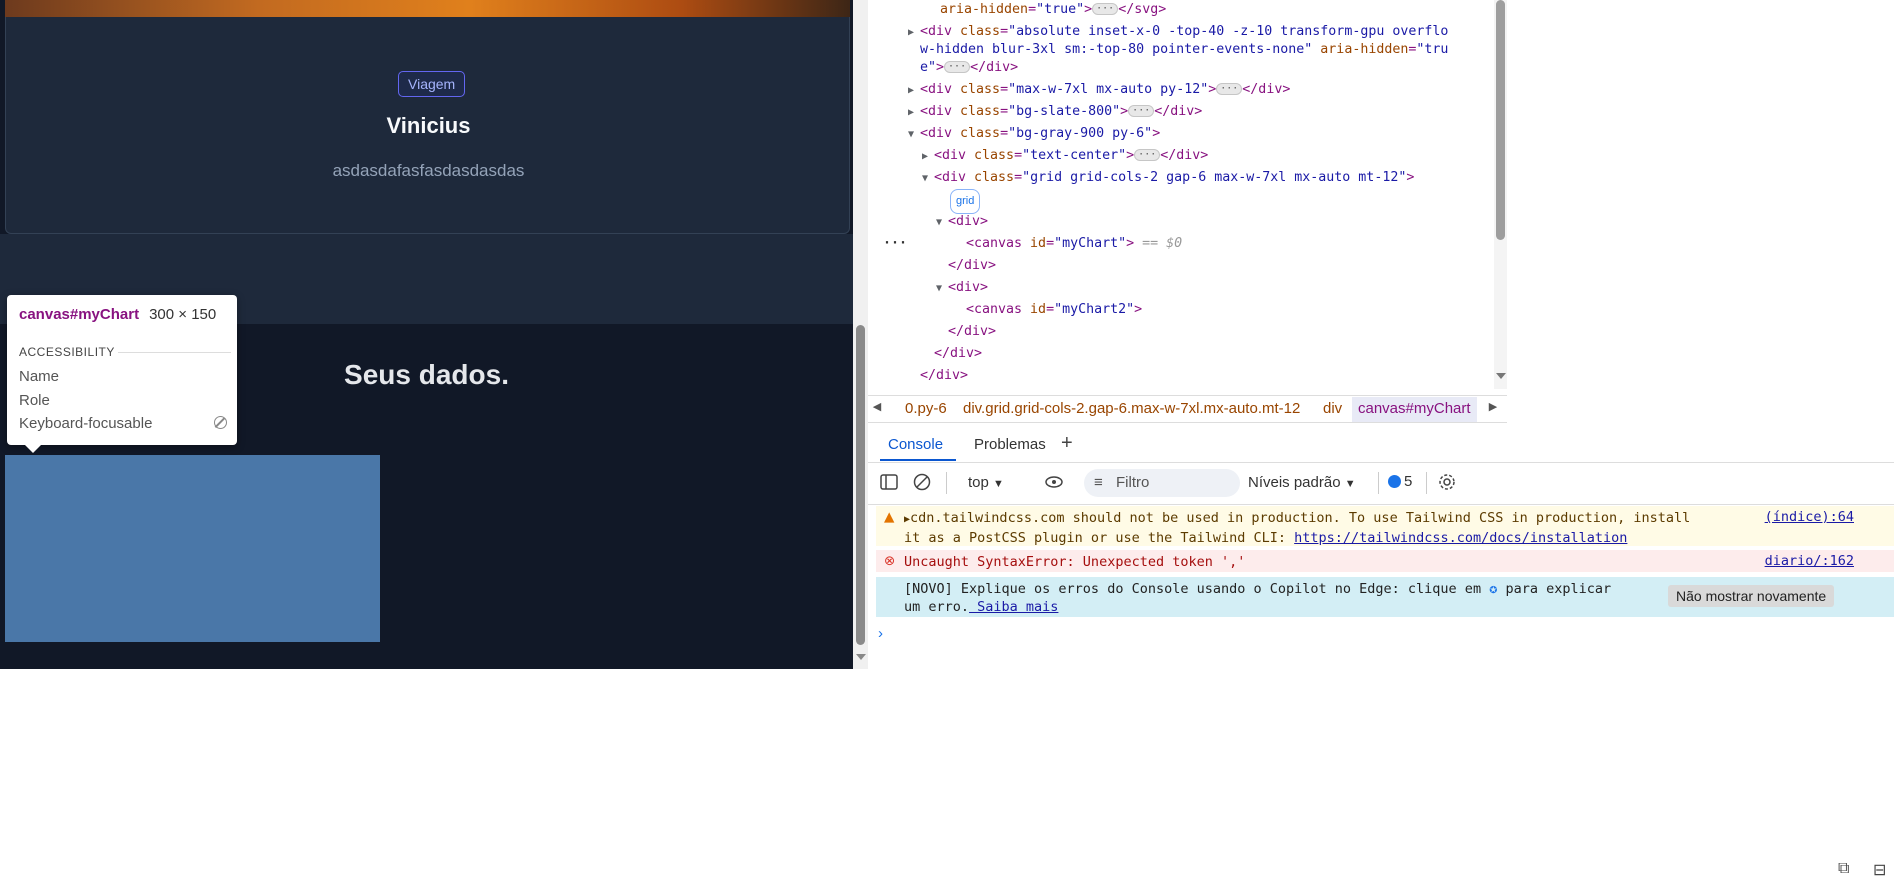 The image size is (1894, 880). What do you see at coordinates (39, 376) in the screenshot?
I see `tooltip-row-name: Name` at bounding box center [39, 376].